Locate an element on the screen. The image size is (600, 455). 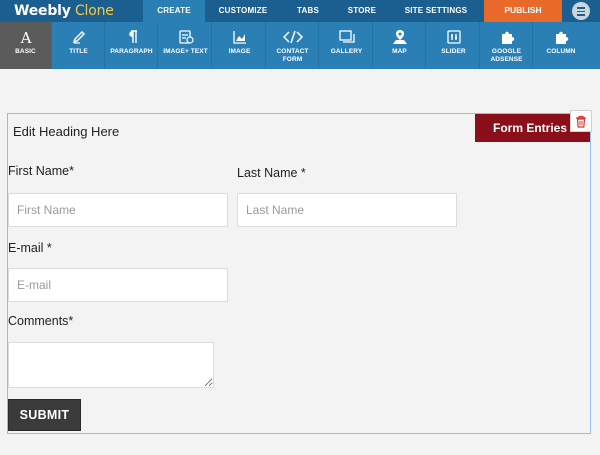
tool-column: COLUMN is located at coordinates (561, 45).